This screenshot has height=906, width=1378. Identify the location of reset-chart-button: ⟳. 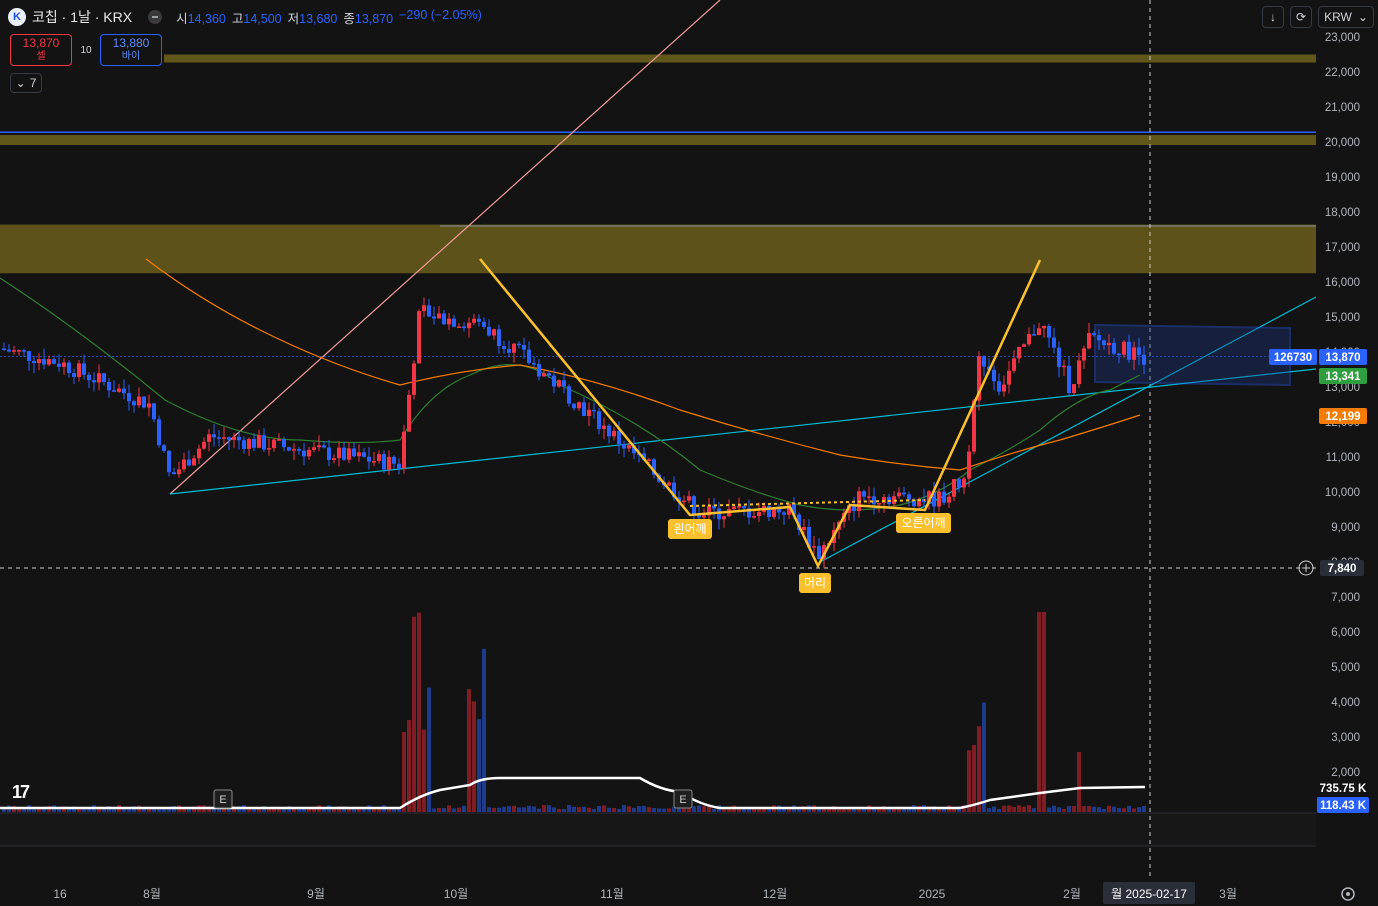
(1301, 17).